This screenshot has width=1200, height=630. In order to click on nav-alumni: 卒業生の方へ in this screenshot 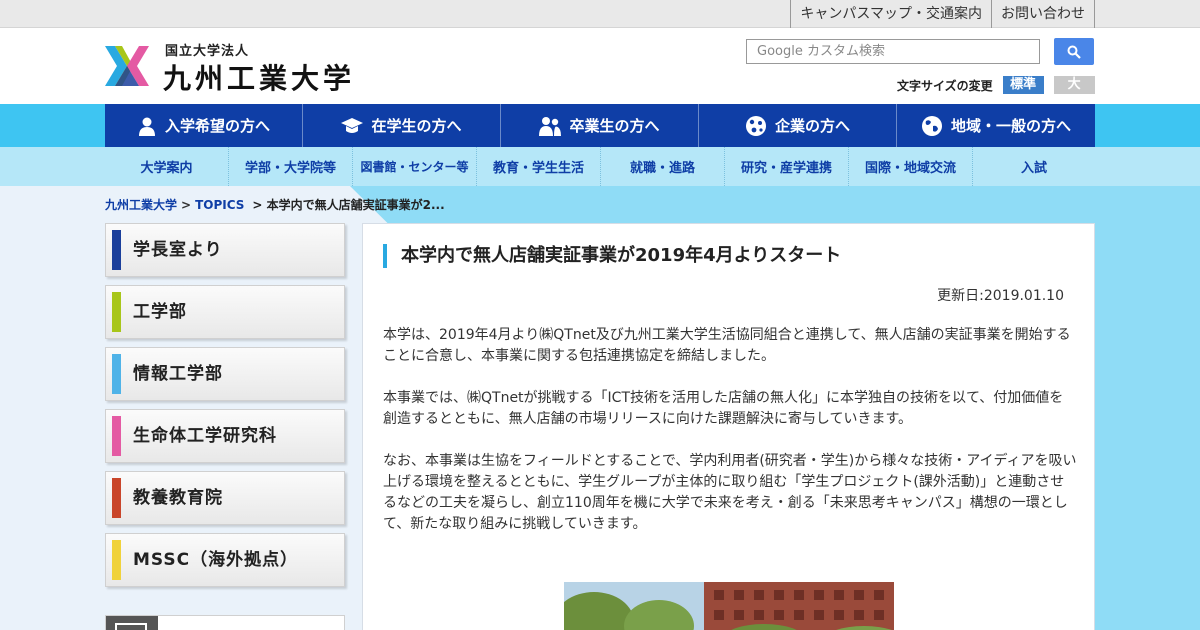, I will do `click(600, 125)`.